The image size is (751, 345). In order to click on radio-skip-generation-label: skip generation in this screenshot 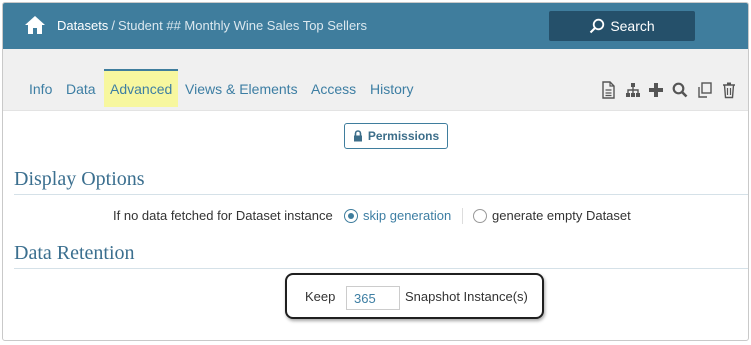, I will do `click(407, 215)`.